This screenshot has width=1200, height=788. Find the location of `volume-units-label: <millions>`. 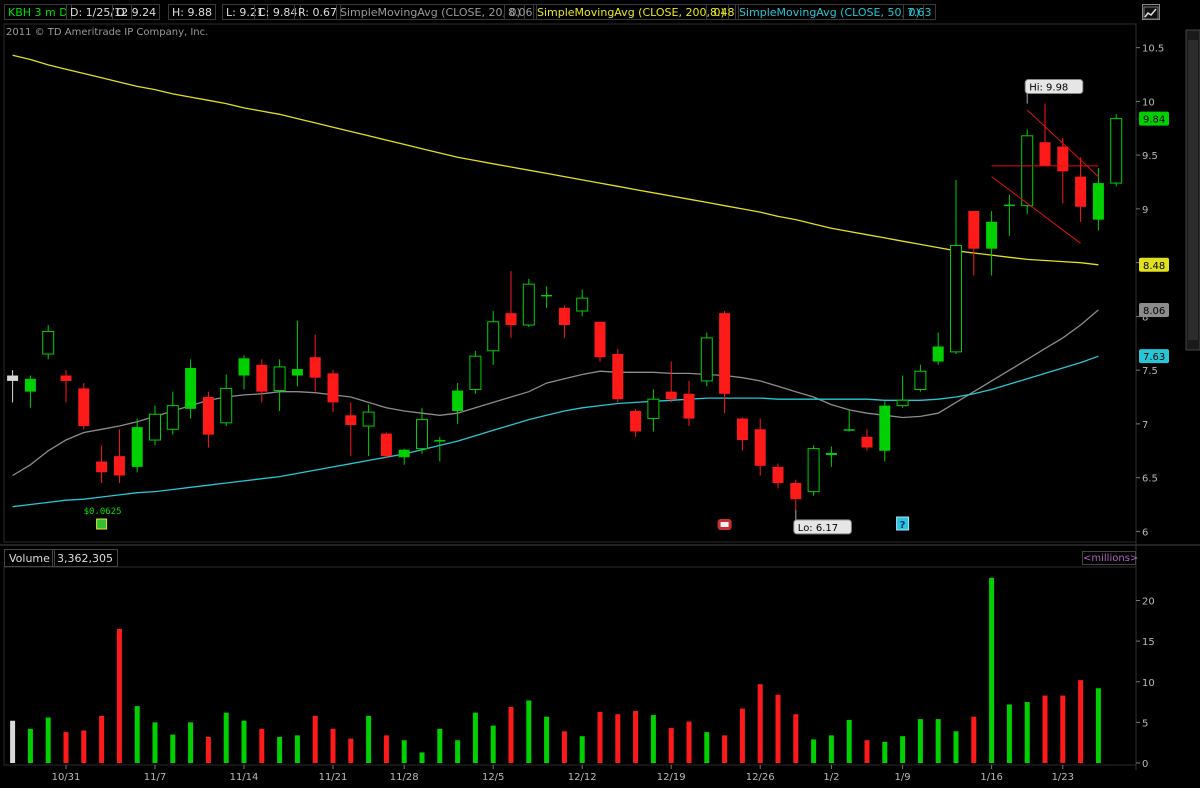

volume-units-label: <millions> is located at coordinates (1110, 558).